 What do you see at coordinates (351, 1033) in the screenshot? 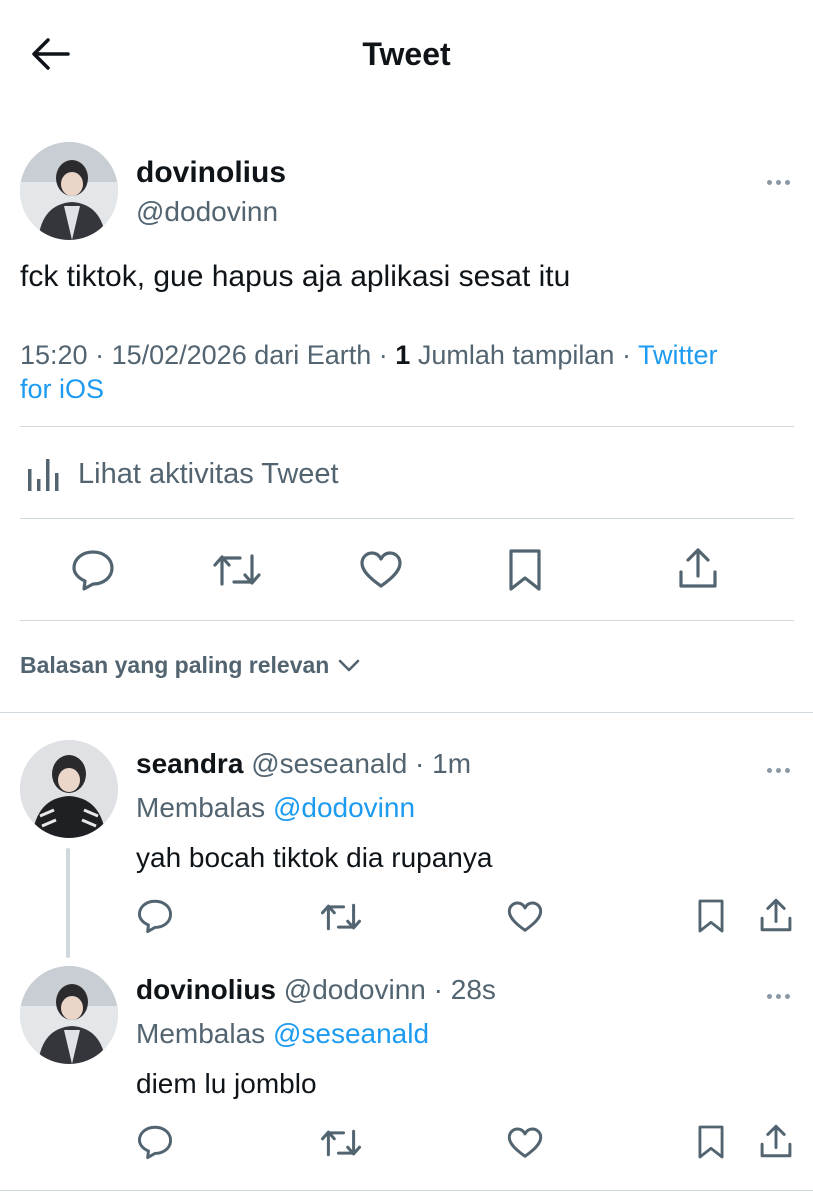
I see `replying-to-handle: @seseanald` at bounding box center [351, 1033].